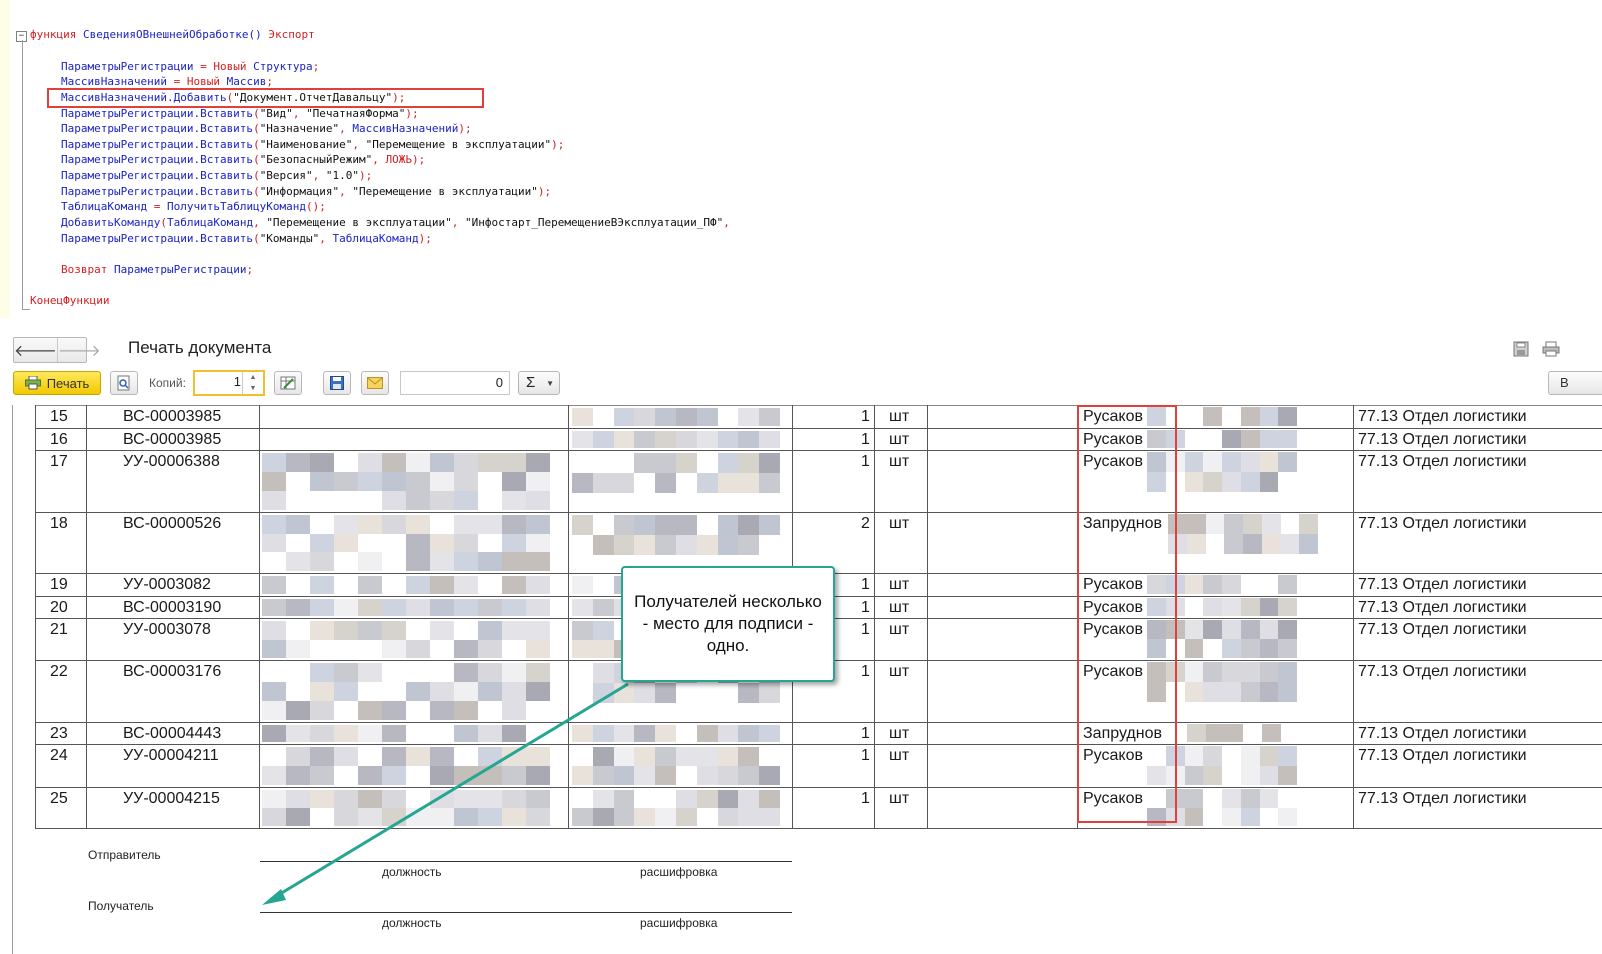  I want to click on callout-arrow, so click(445, 793).